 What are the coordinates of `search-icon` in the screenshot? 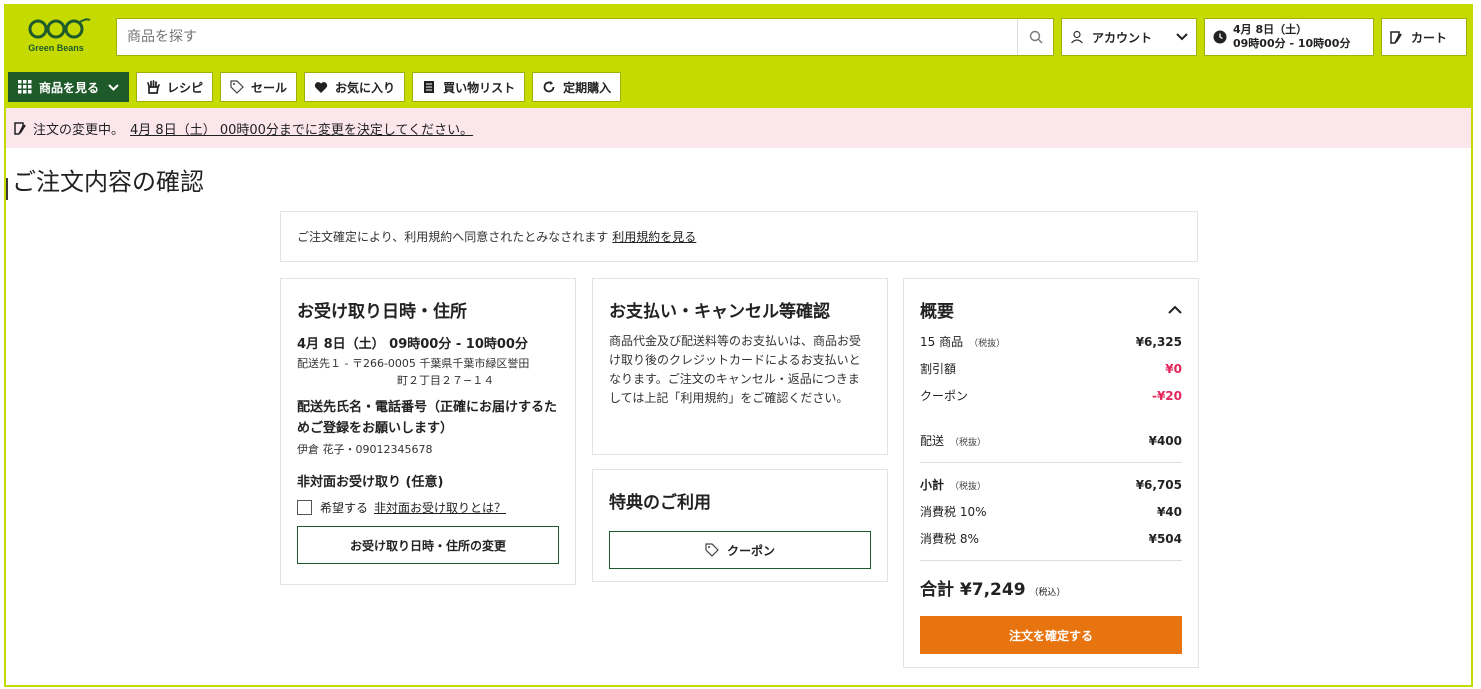 It's located at (1035, 37).